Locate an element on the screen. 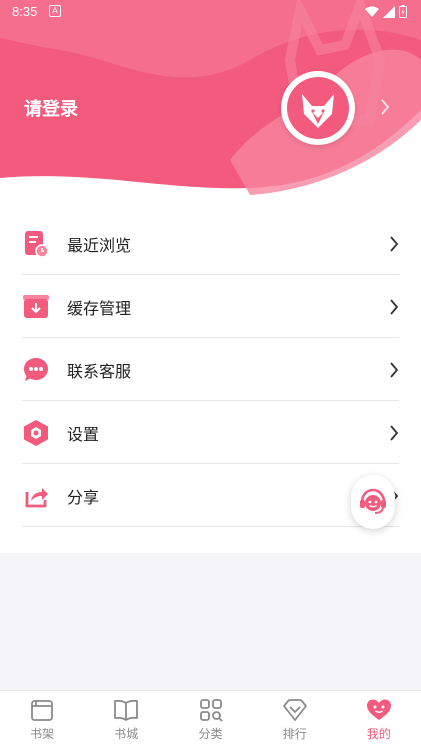 The height and width of the screenshot is (748, 421). tab-profile: 我的 is located at coordinates (379, 719).